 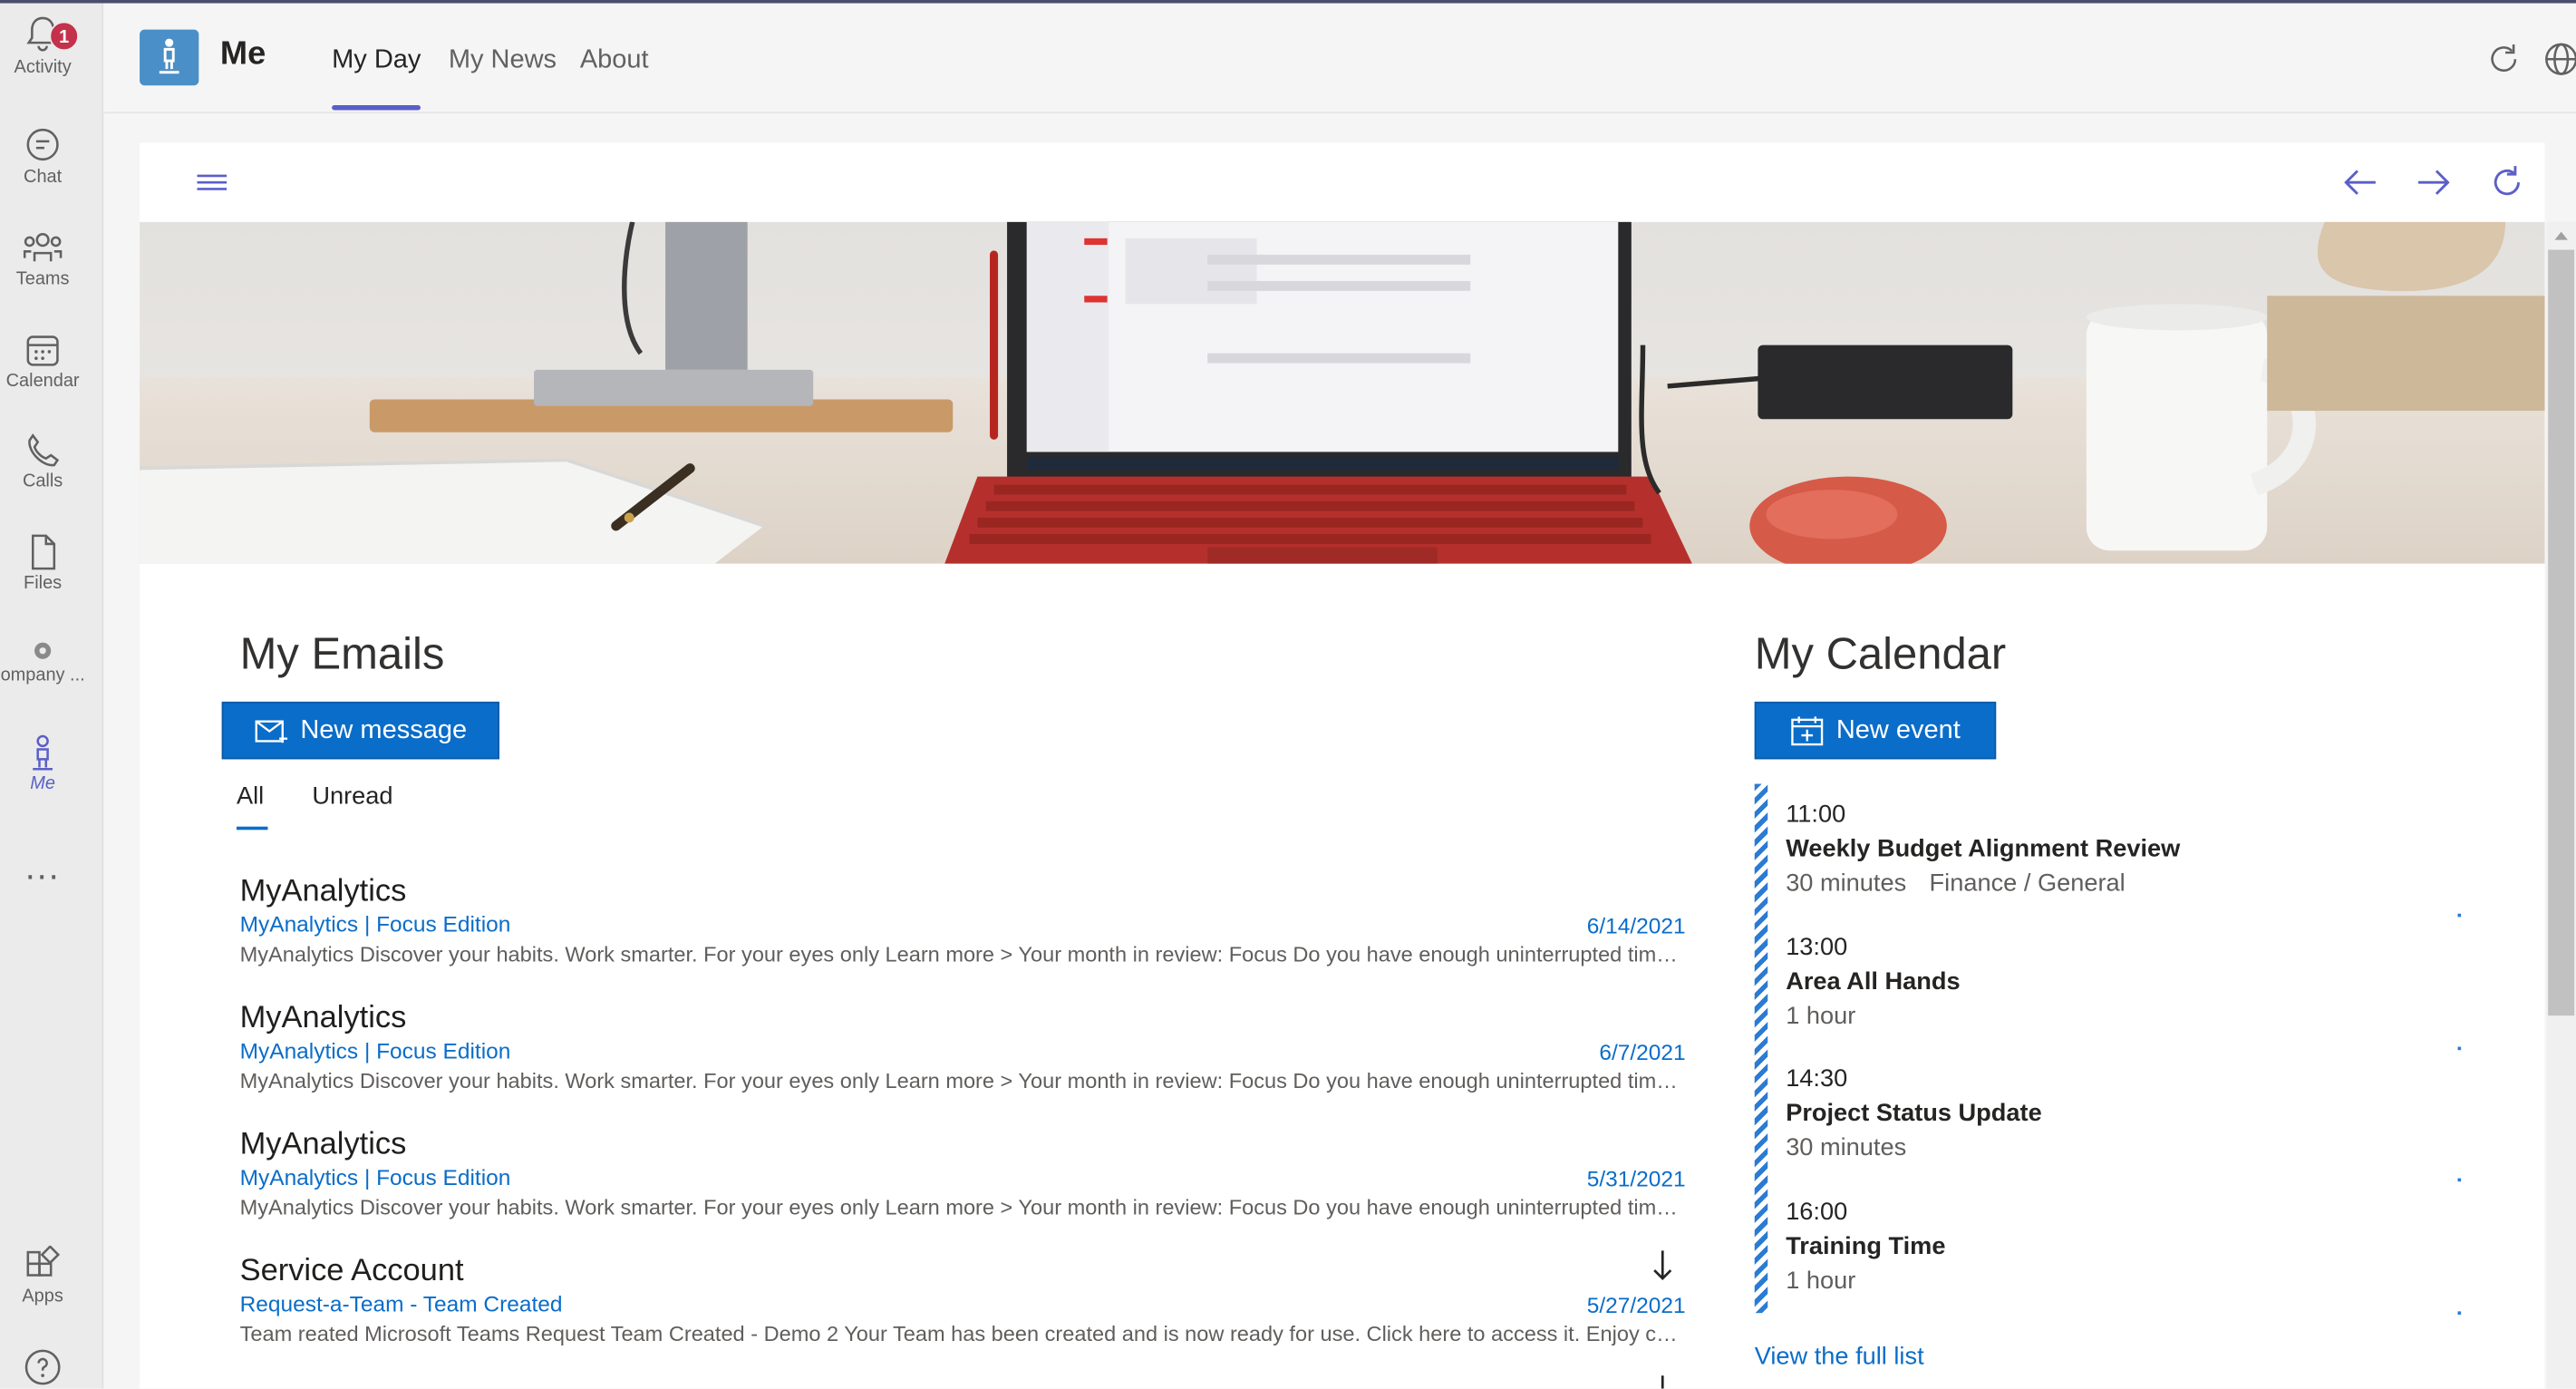 I want to click on phone-icon, so click(x=44, y=450).